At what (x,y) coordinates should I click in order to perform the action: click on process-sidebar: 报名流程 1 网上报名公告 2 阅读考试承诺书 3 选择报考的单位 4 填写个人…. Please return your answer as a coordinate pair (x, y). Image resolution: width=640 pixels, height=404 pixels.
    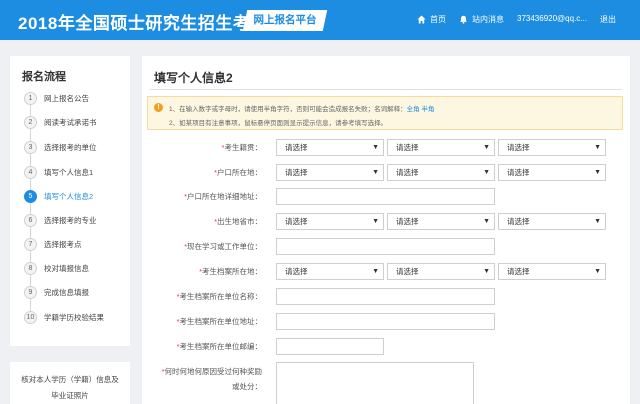
    Looking at the image, I should click on (70, 201).